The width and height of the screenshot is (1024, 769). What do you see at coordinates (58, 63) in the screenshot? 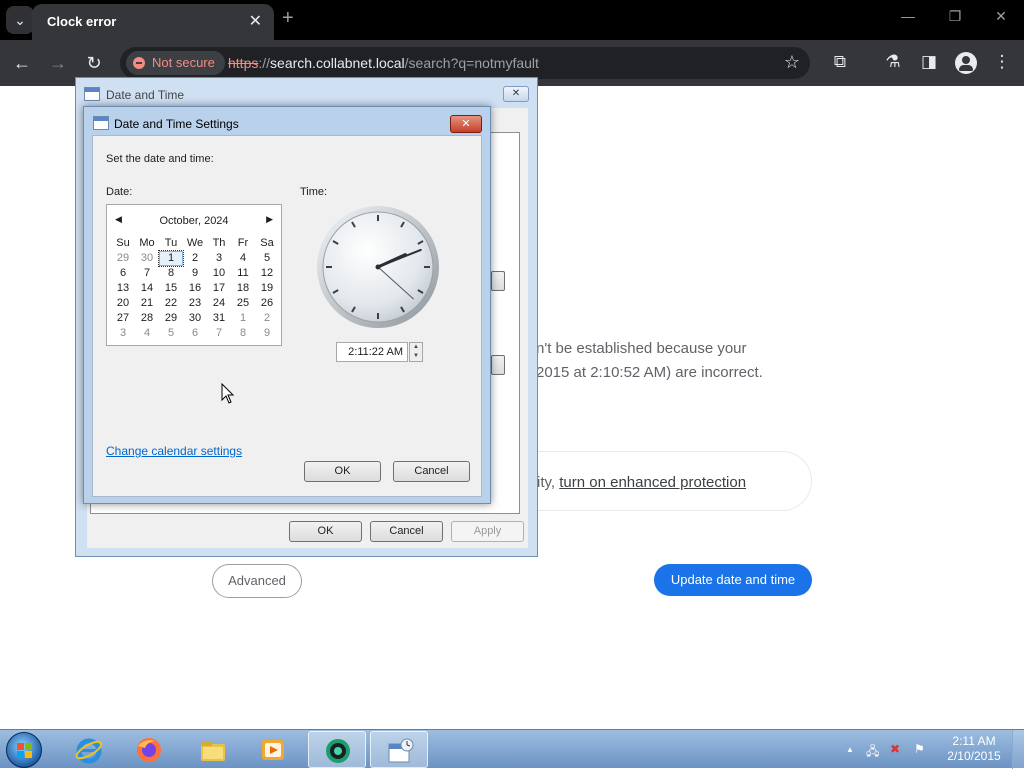
I see `forward-icon: →` at bounding box center [58, 63].